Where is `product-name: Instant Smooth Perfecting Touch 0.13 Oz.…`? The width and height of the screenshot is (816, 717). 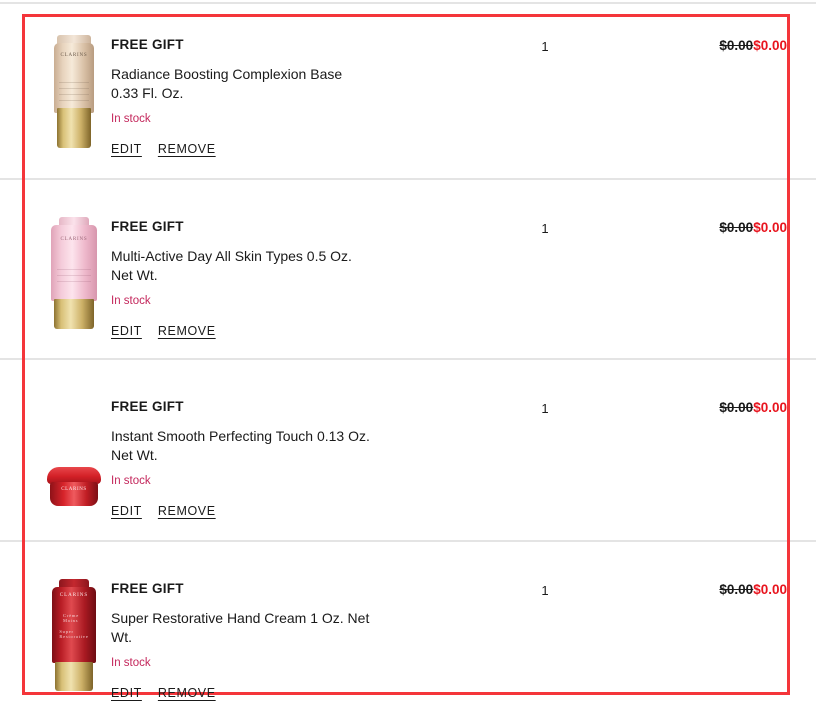 product-name: Instant Smooth Perfecting Touch 0.13 Oz.… is located at coordinates (240, 445).